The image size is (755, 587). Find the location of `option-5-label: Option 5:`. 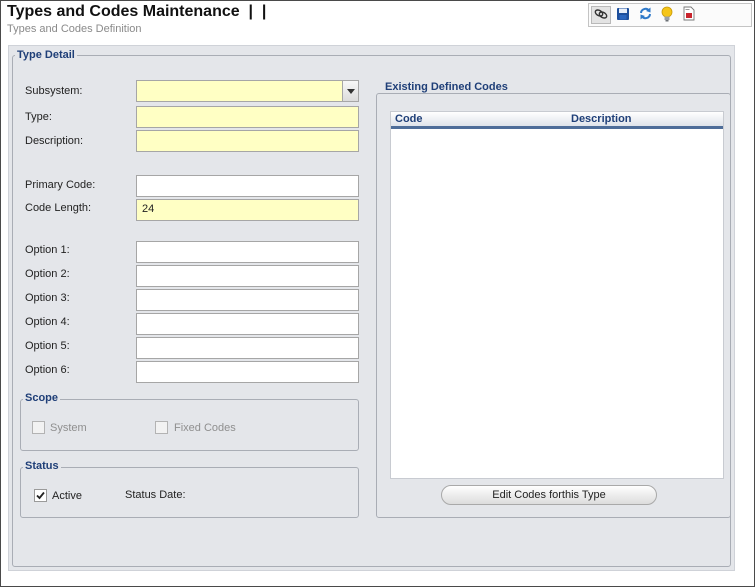

option-5-label: Option 5: is located at coordinates (47, 346).